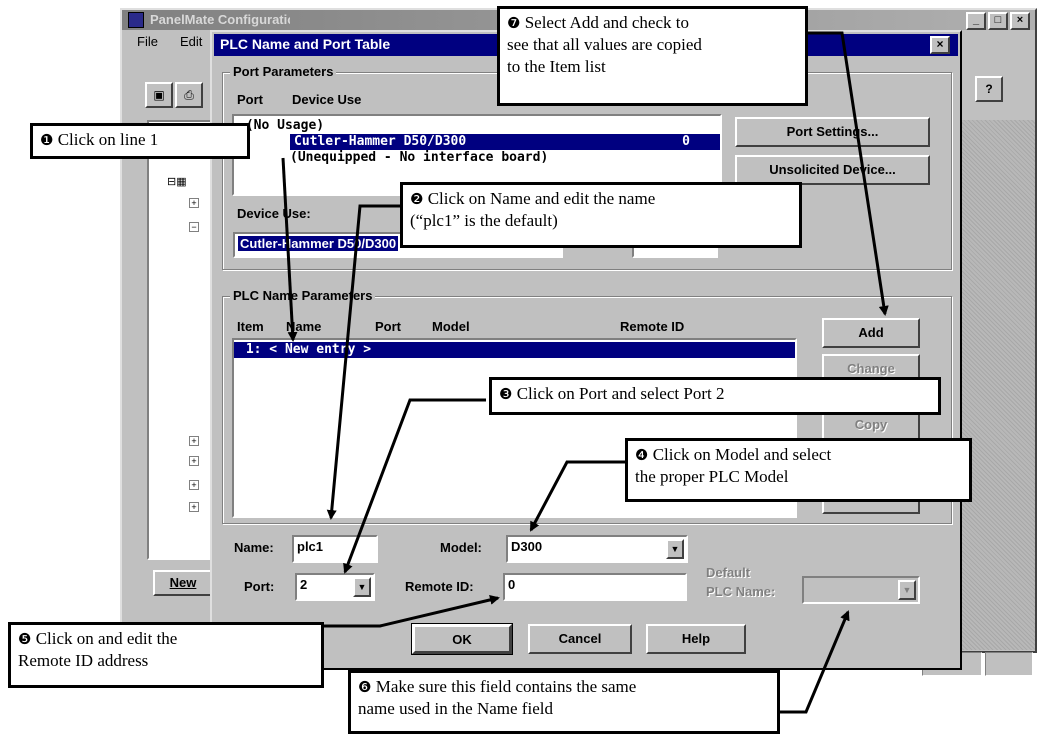 The image size is (1037, 740). I want to click on callout-6-line2: name used in the Name field, so click(455, 708).